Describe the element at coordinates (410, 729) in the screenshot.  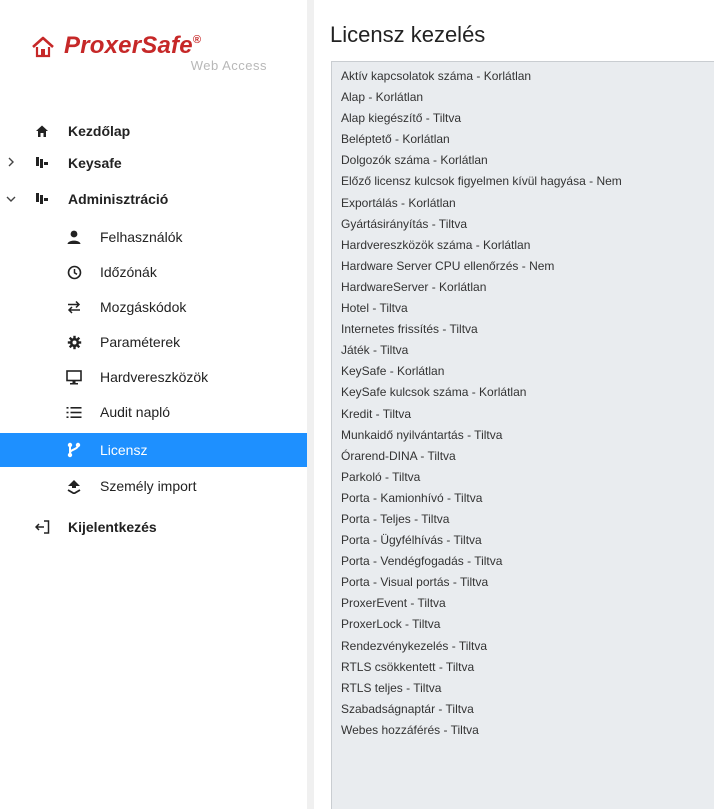
I see `license-item: Webes hozzáférés - Tiltva` at that location.